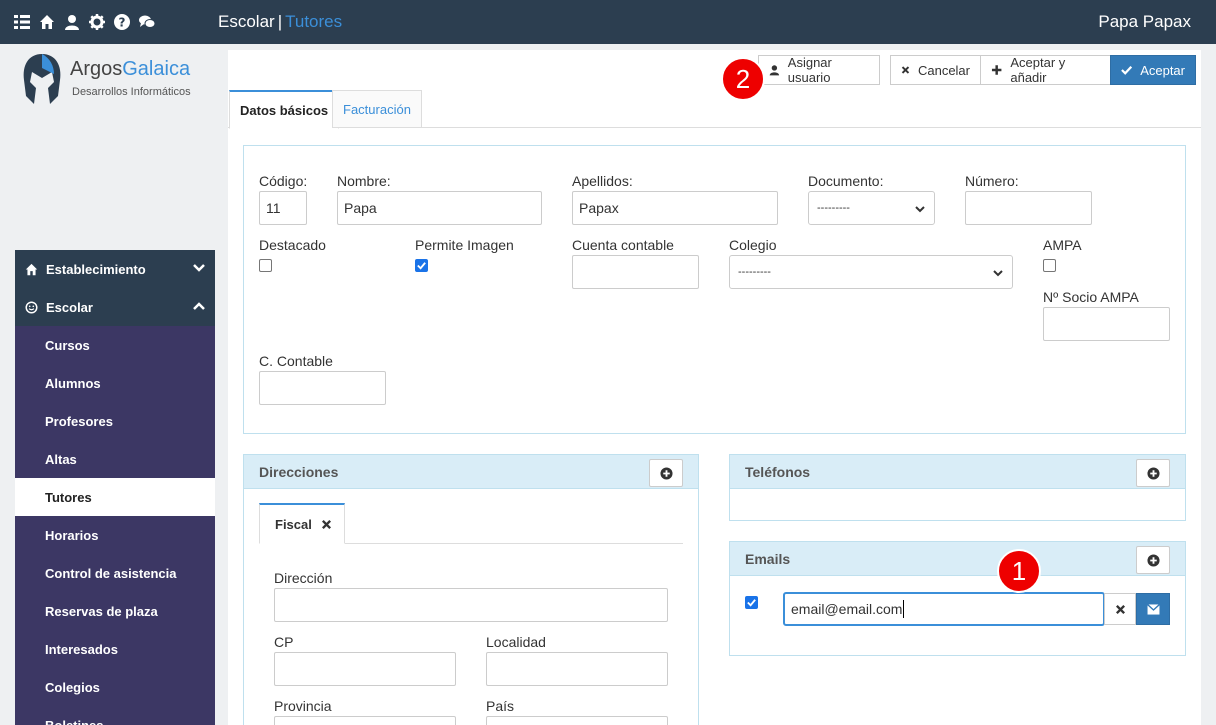 Image resolution: width=1216 pixels, height=725 pixels. I want to click on logo-brand: ArgosGalaica, so click(130, 69).